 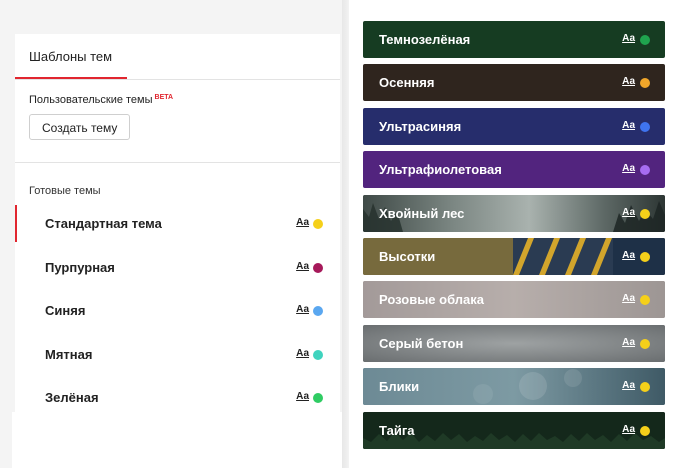 What do you see at coordinates (514, 126) in the screenshot?
I see `theme-card-ultra-blue: Ультрасиняя Аа` at bounding box center [514, 126].